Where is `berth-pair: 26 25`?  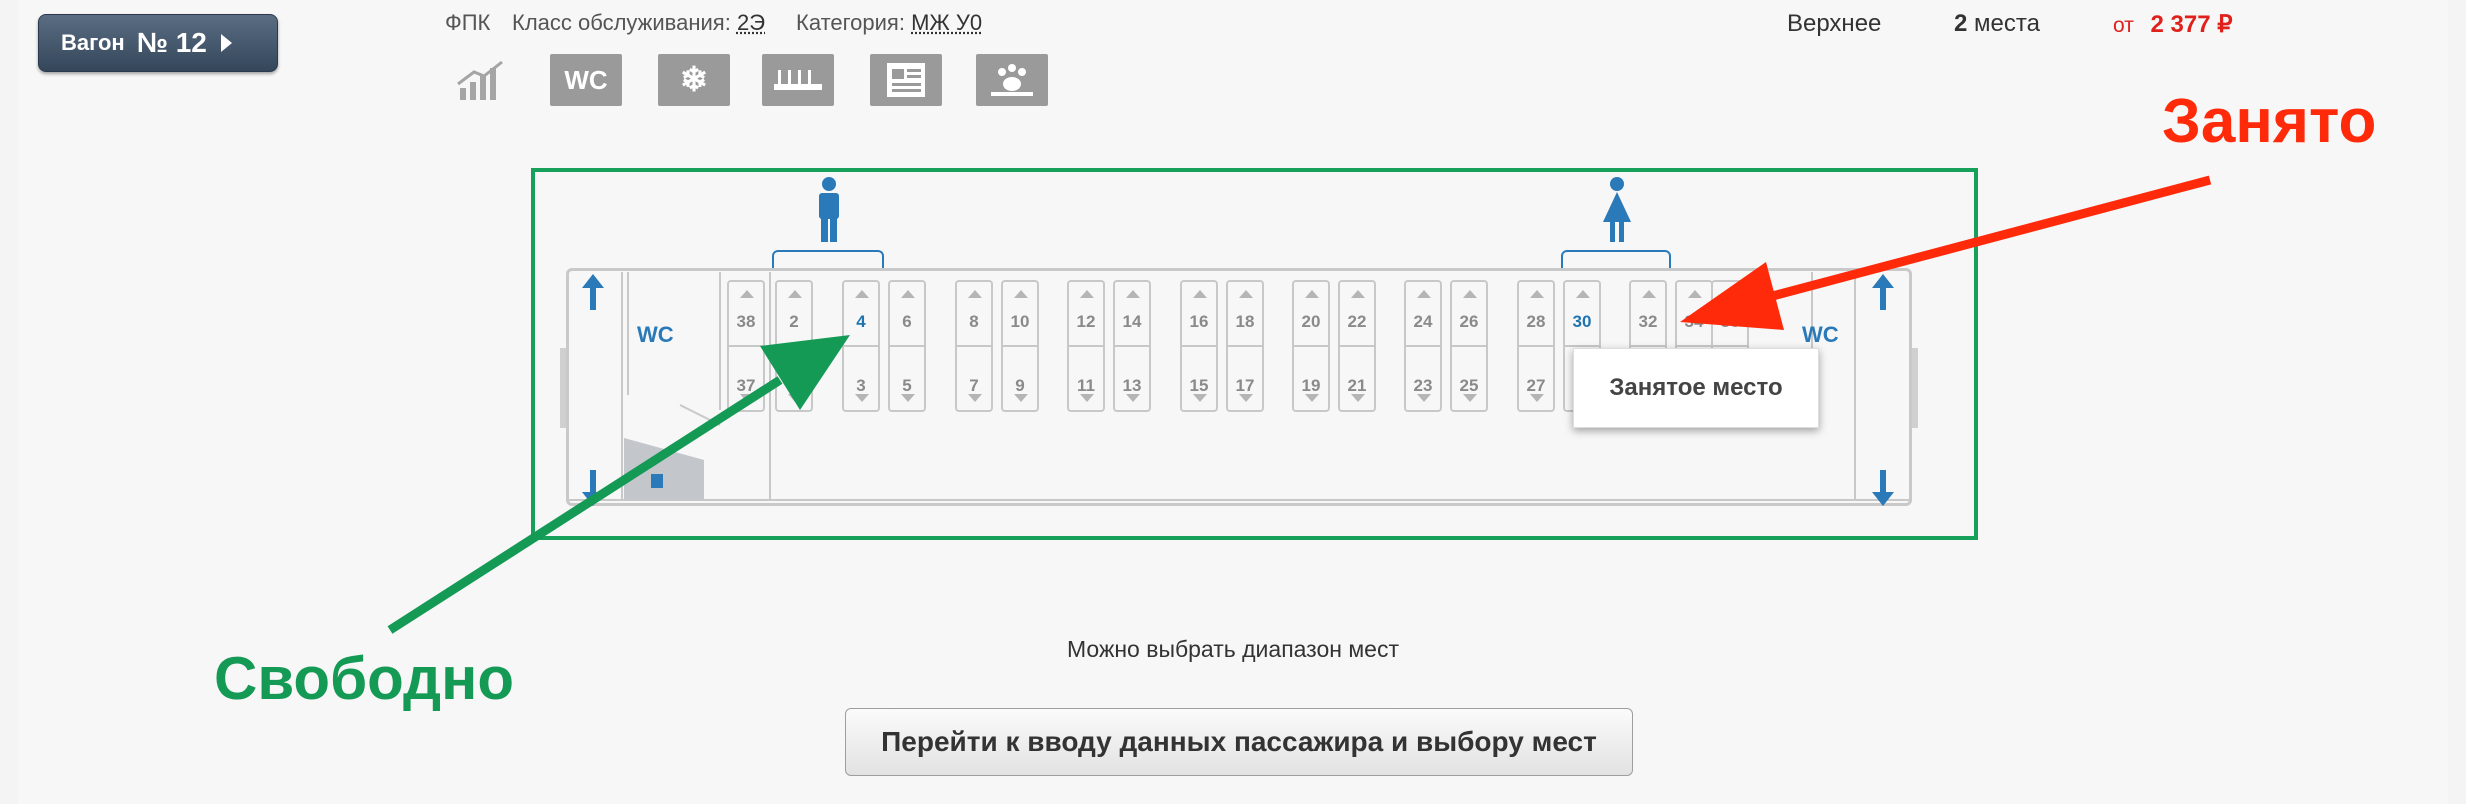
berth-pair: 26 25 is located at coordinates (1469, 346).